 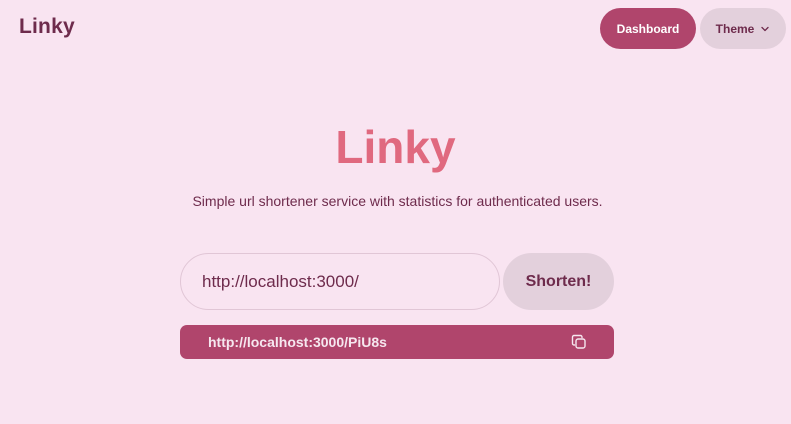 I want to click on theme-dropdown-button: Theme, so click(x=743, y=28).